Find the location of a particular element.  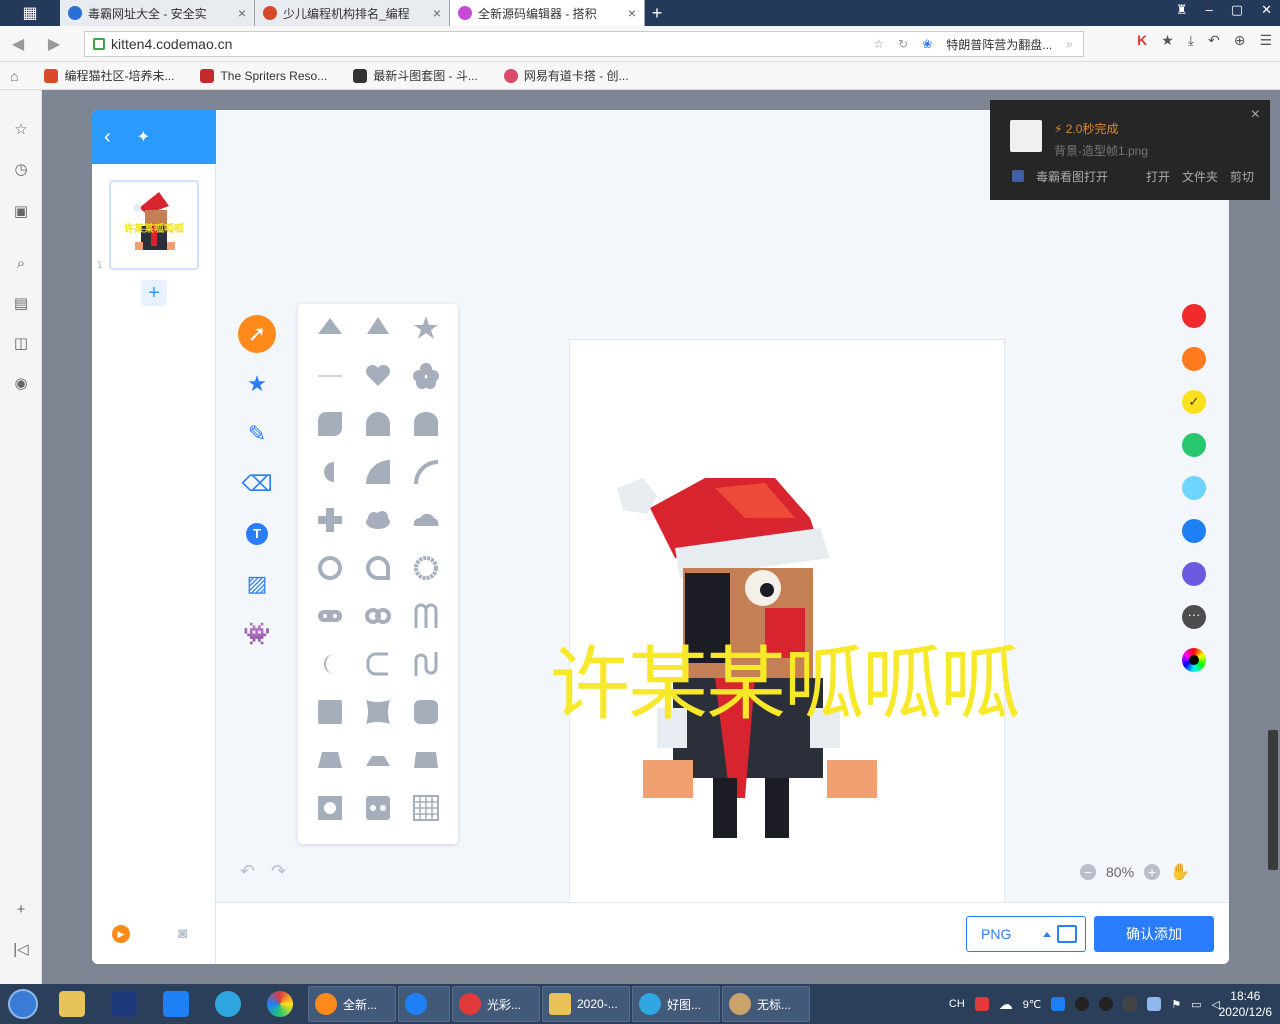

color-green is located at coordinates (1194, 445).